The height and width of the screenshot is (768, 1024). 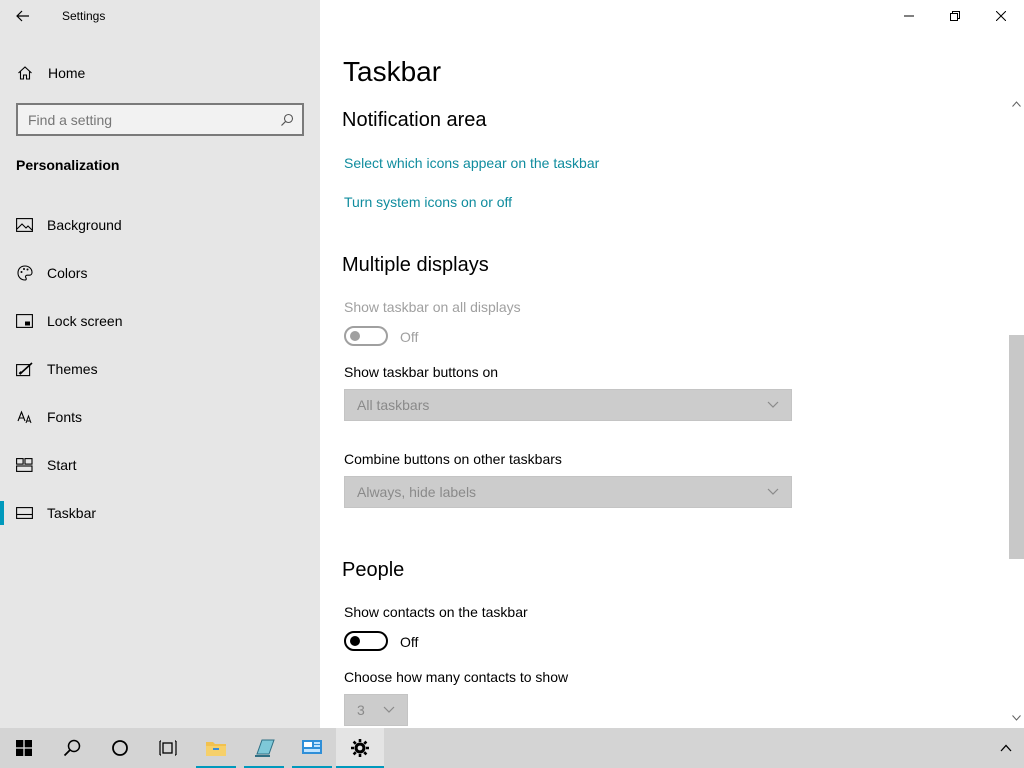 What do you see at coordinates (392, 71) in the screenshot?
I see `page-title: Taskbar` at bounding box center [392, 71].